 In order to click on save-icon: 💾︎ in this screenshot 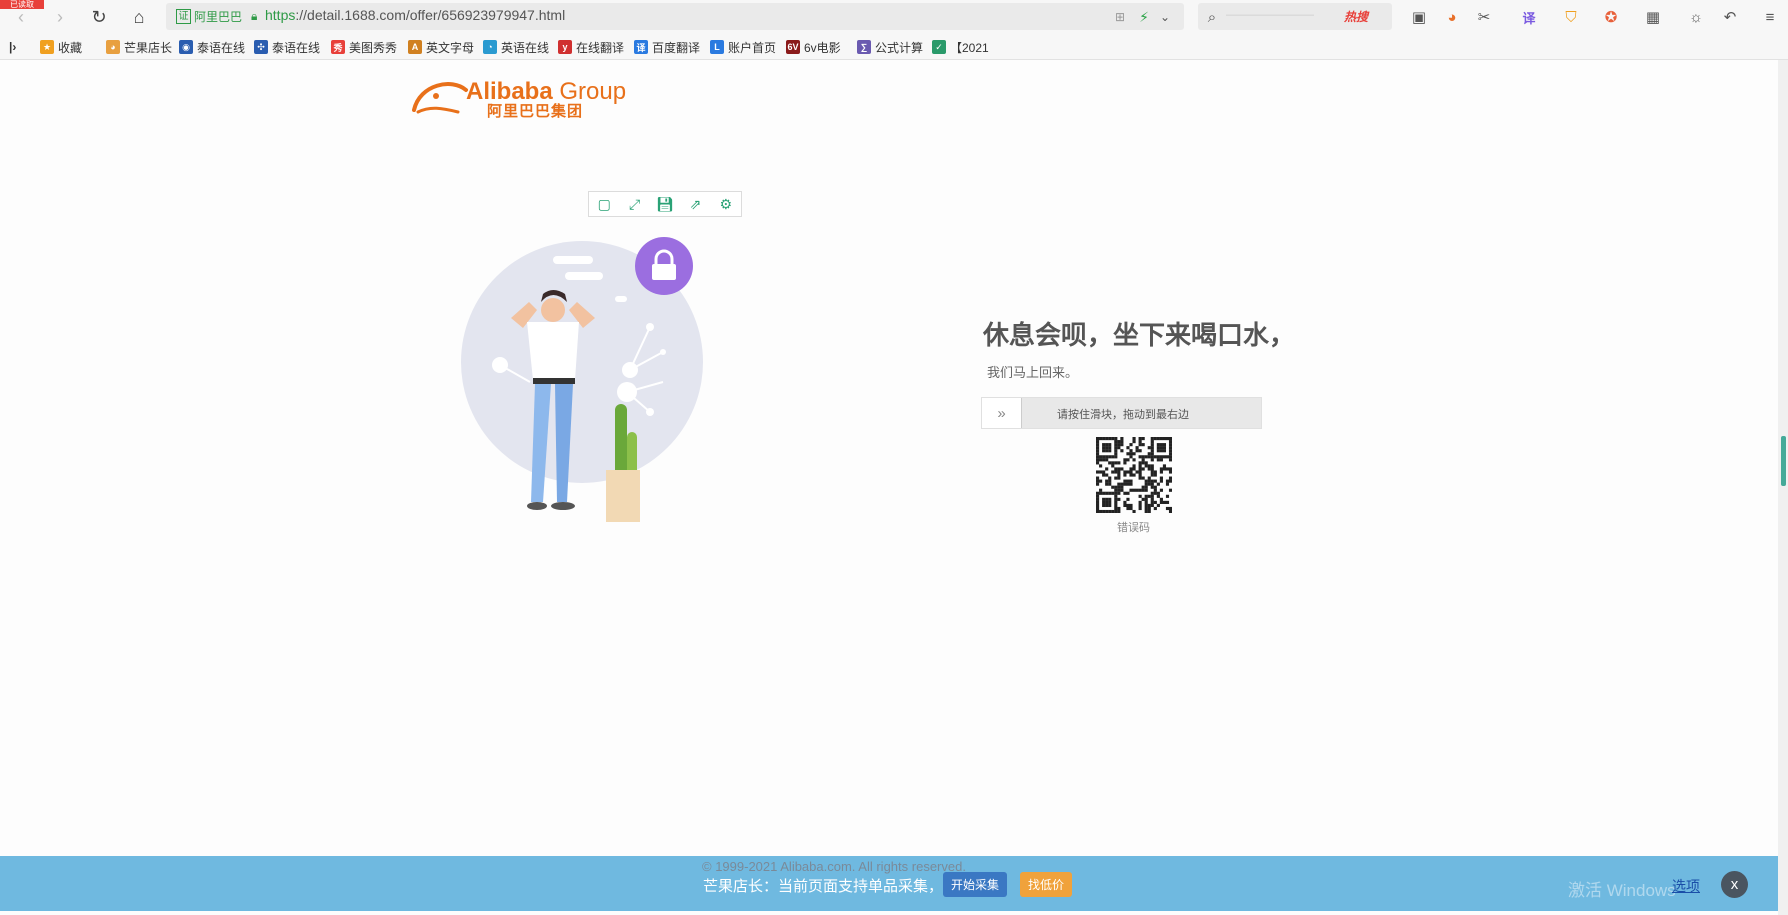, I will do `click(665, 204)`.